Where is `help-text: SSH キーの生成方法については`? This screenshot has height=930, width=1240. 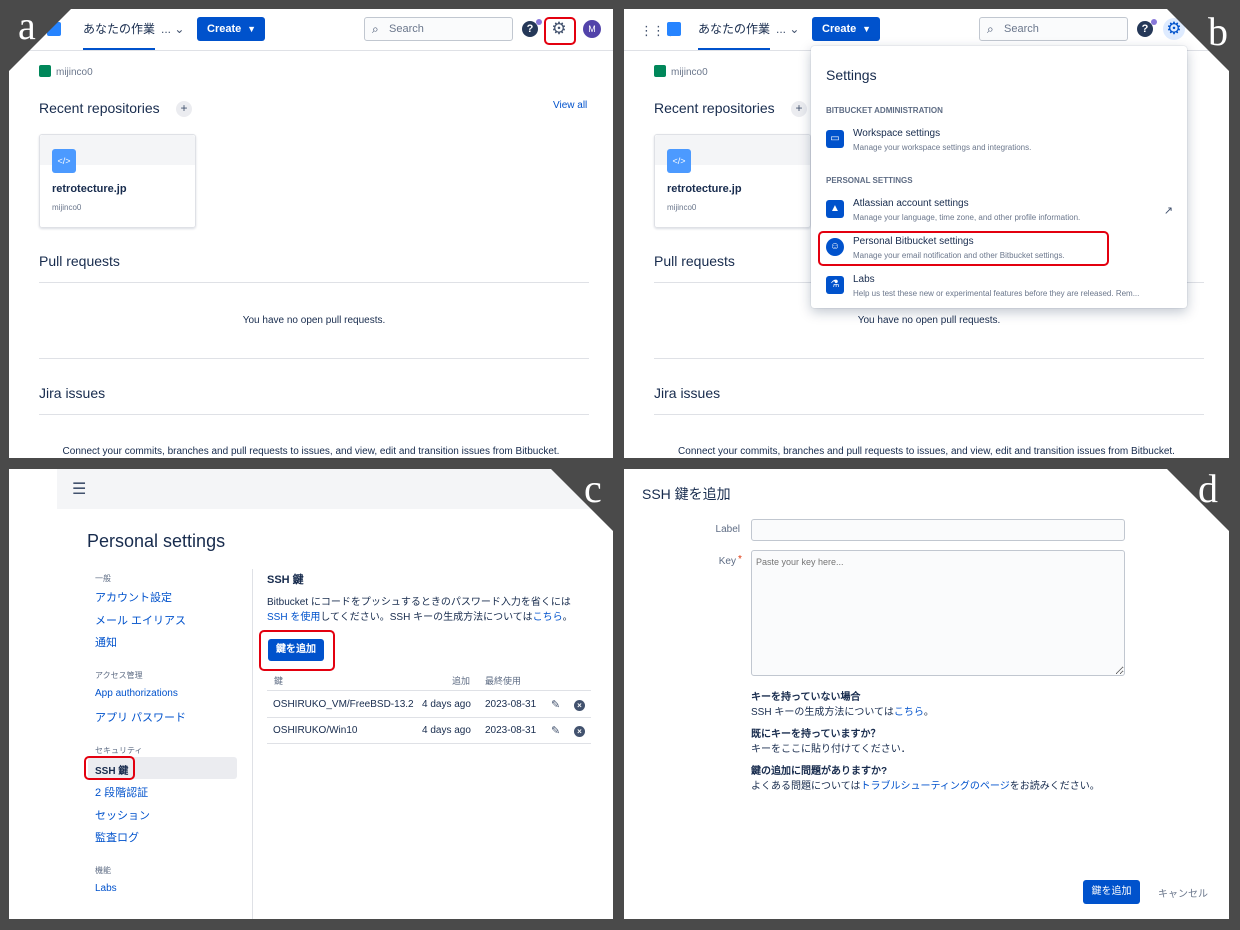 help-text: SSH キーの生成方法については is located at coordinates (822, 712).